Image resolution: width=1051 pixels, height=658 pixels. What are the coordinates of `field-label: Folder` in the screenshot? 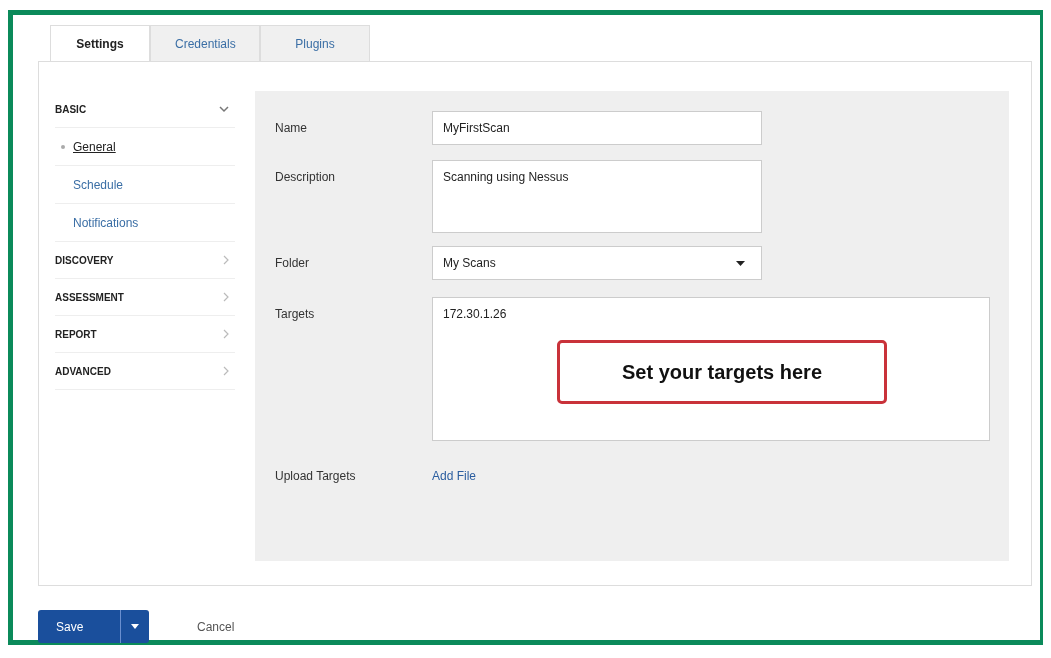 It's located at (292, 262).